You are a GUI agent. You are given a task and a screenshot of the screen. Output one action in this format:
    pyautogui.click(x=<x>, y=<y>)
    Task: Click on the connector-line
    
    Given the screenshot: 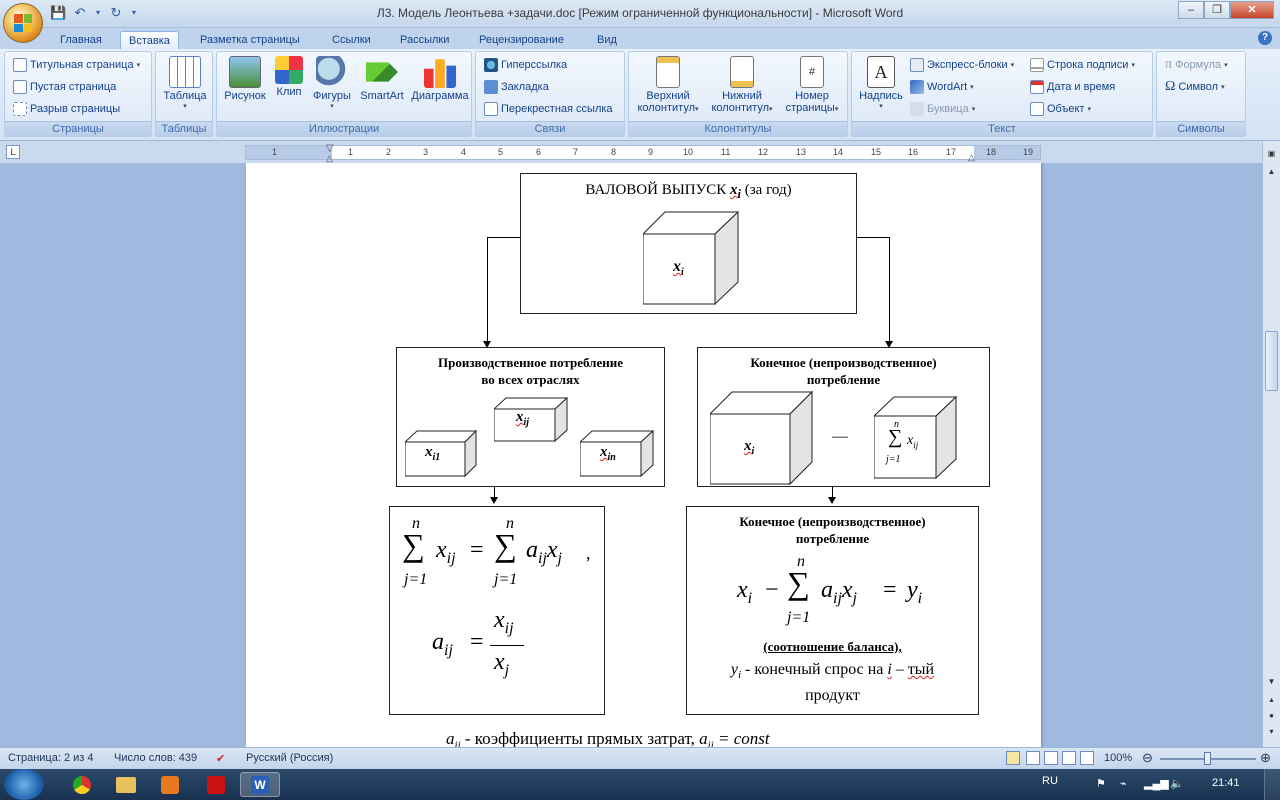 What is the action you would take?
    pyautogui.click(x=504, y=237)
    